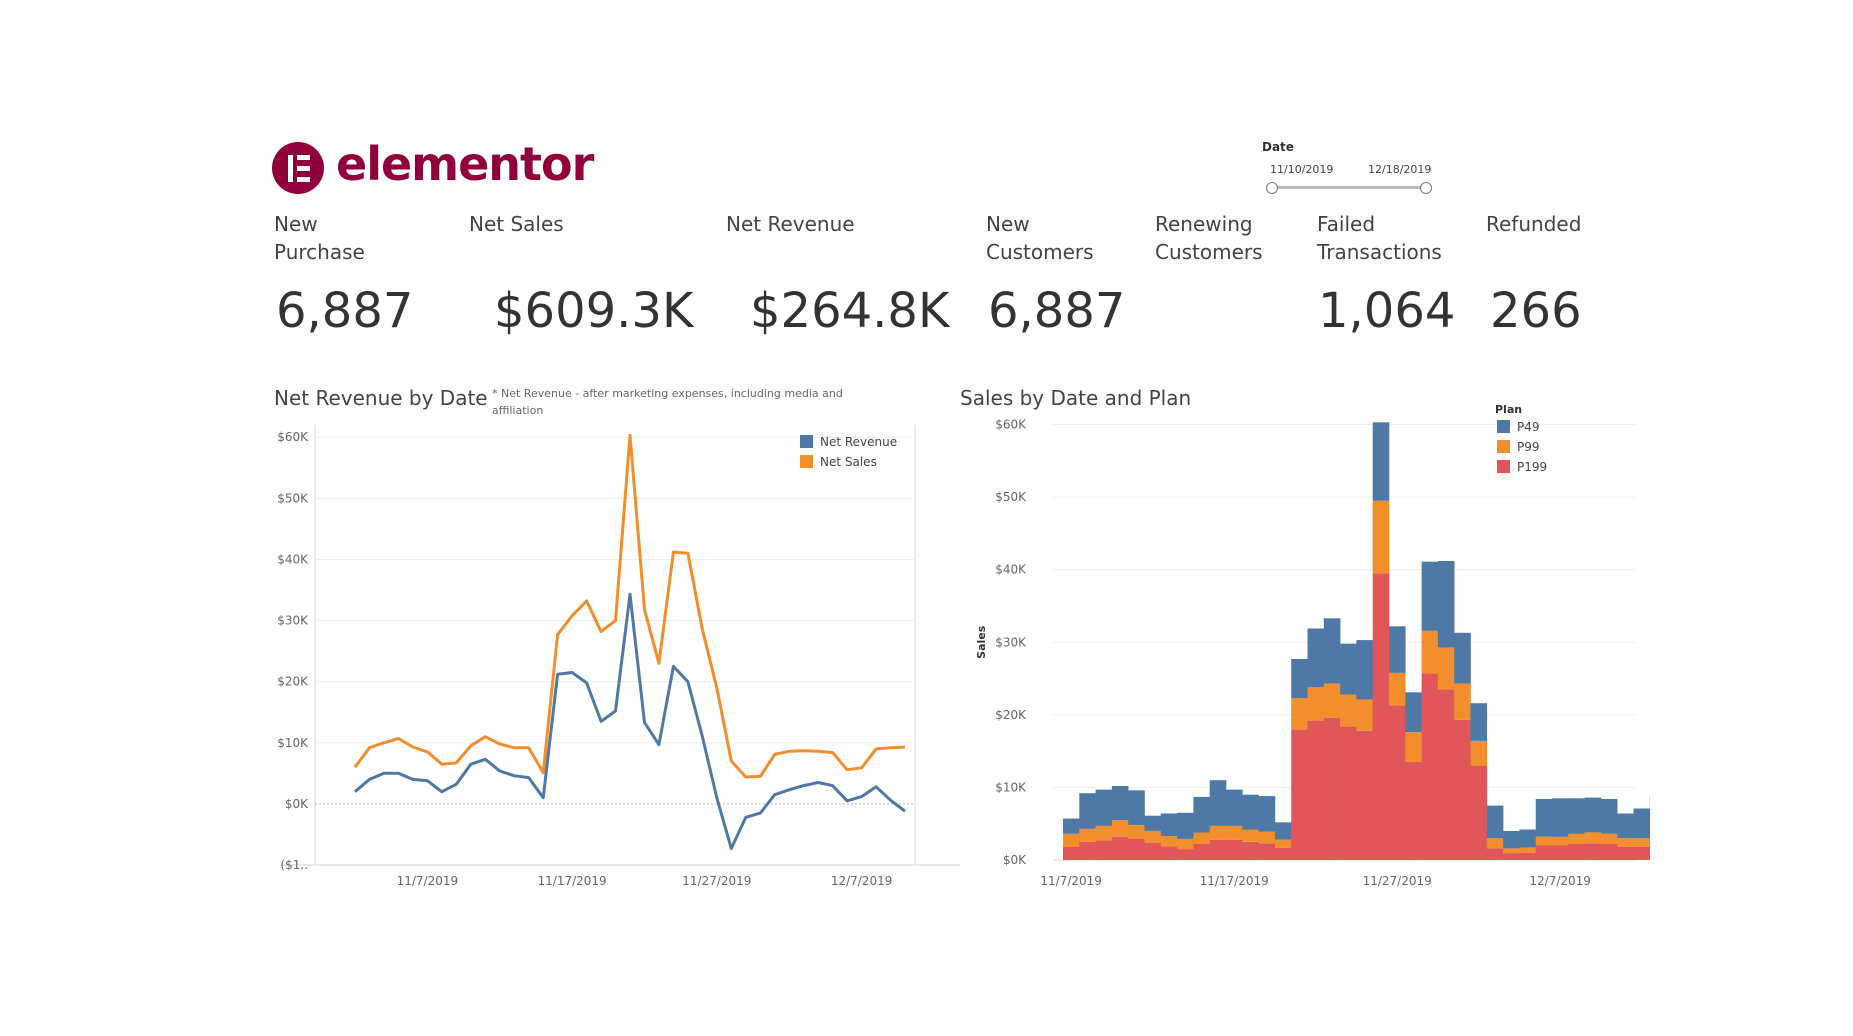 Image resolution: width=1853 pixels, height=1036 pixels. What do you see at coordinates (1508, 409) in the screenshot?
I see `legend-title: Plan` at bounding box center [1508, 409].